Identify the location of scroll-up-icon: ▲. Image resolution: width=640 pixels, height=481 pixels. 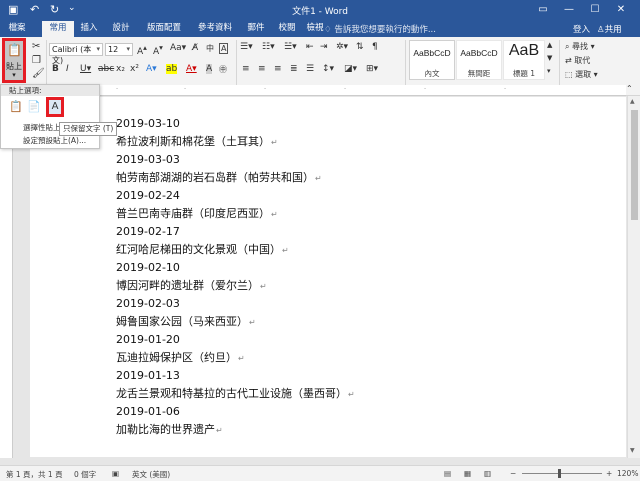
(632, 101).